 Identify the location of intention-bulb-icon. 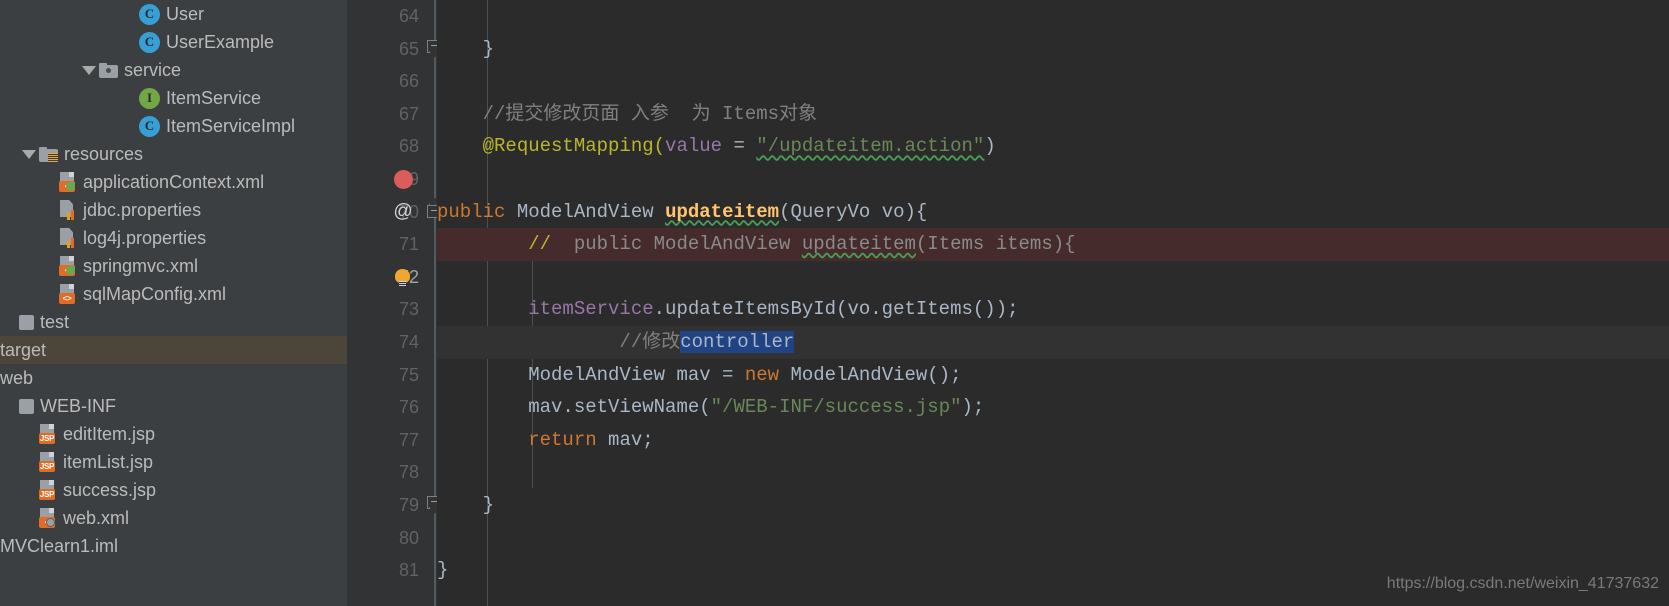
(402, 277).